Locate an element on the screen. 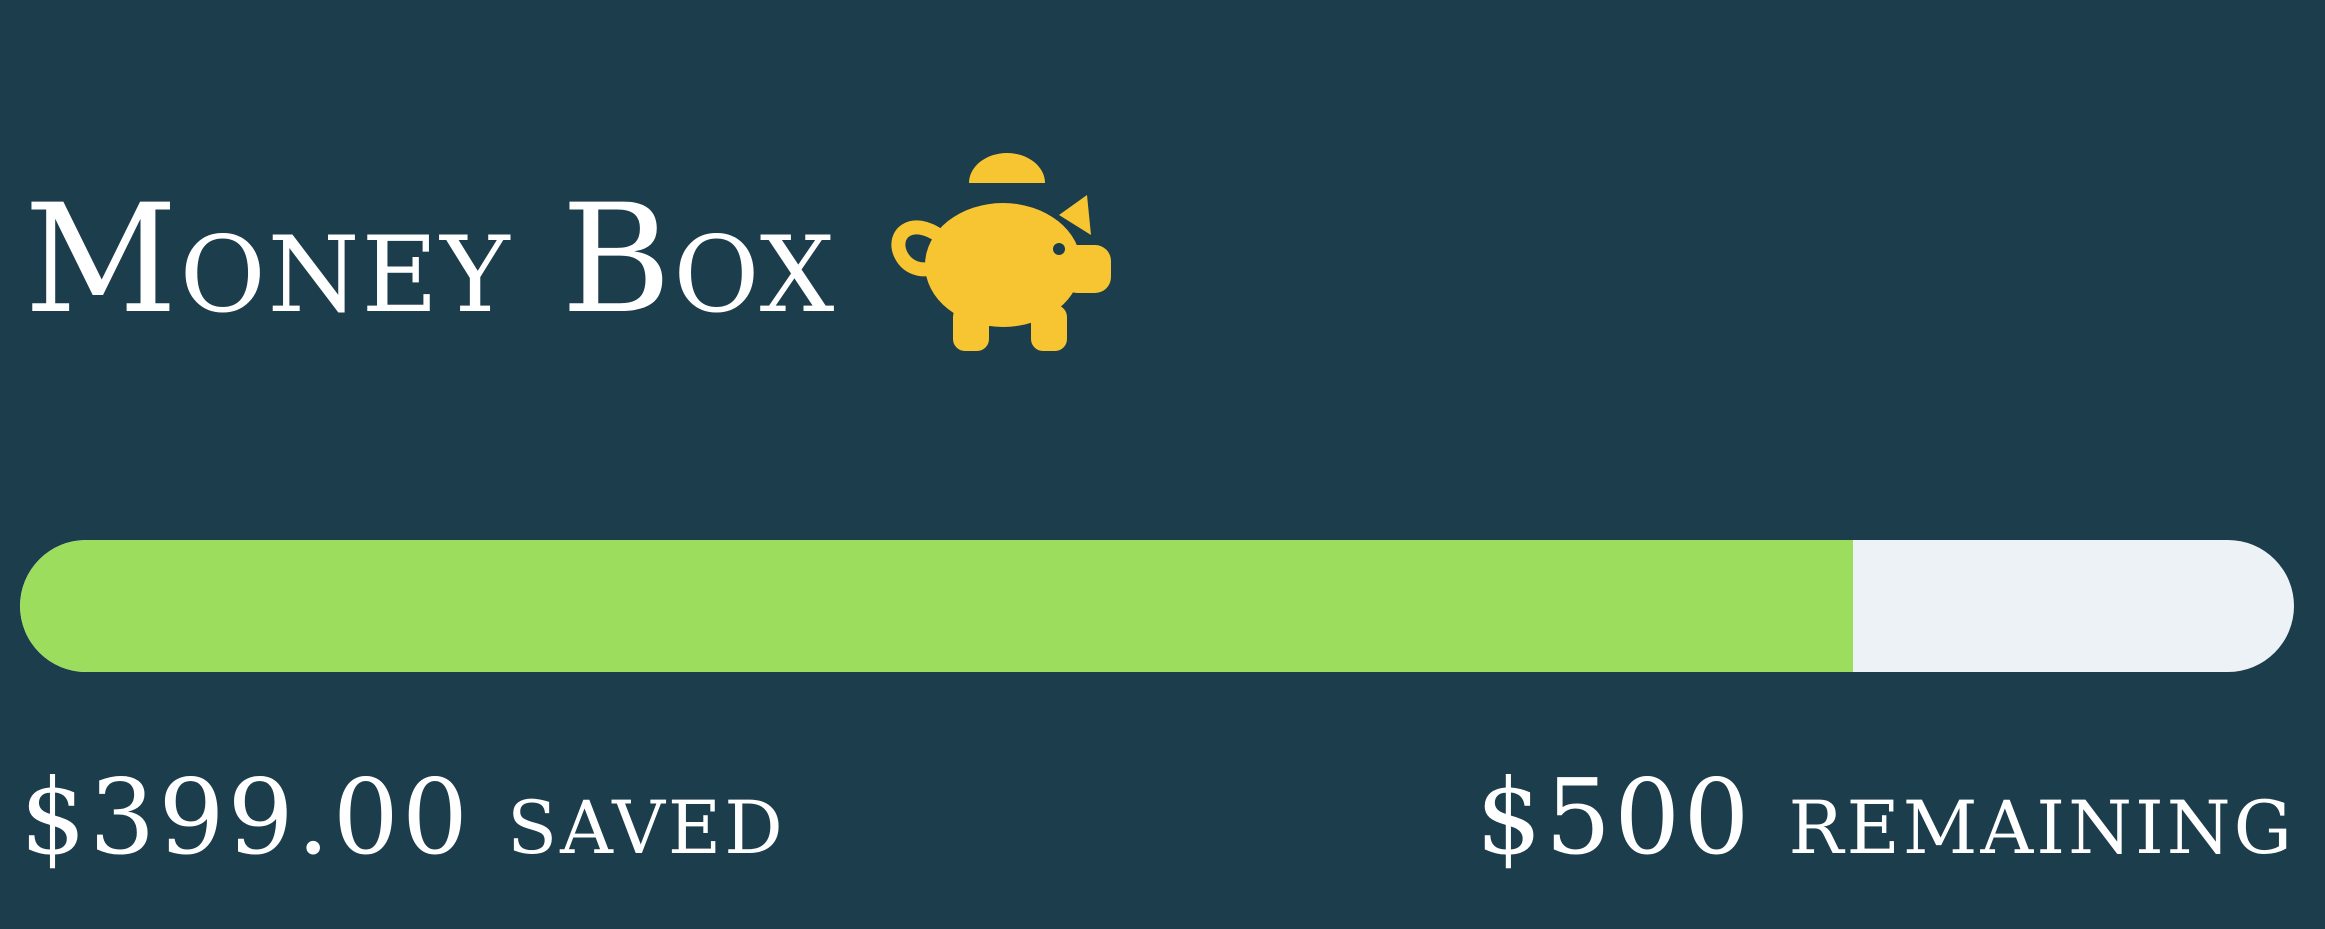 This screenshot has width=2325, height=929. savings-progress-fill is located at coordinates (936, 606).